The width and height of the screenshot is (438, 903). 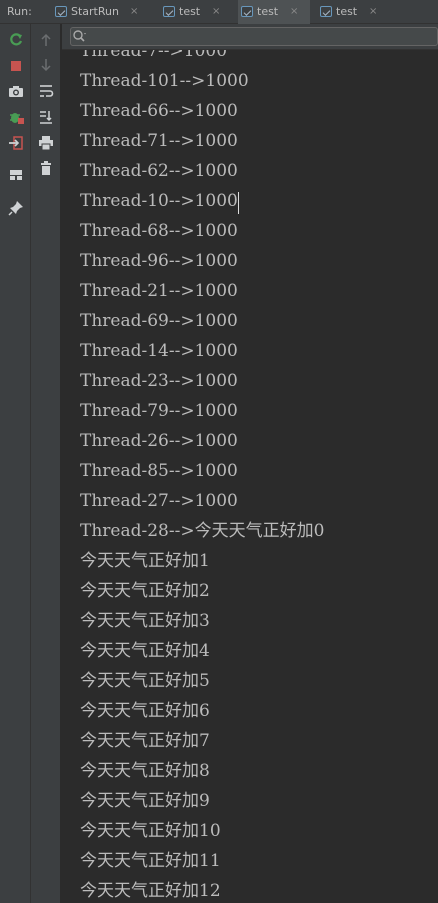 I want to click on tab-test-1: test ×, so click(x=196, y=12).